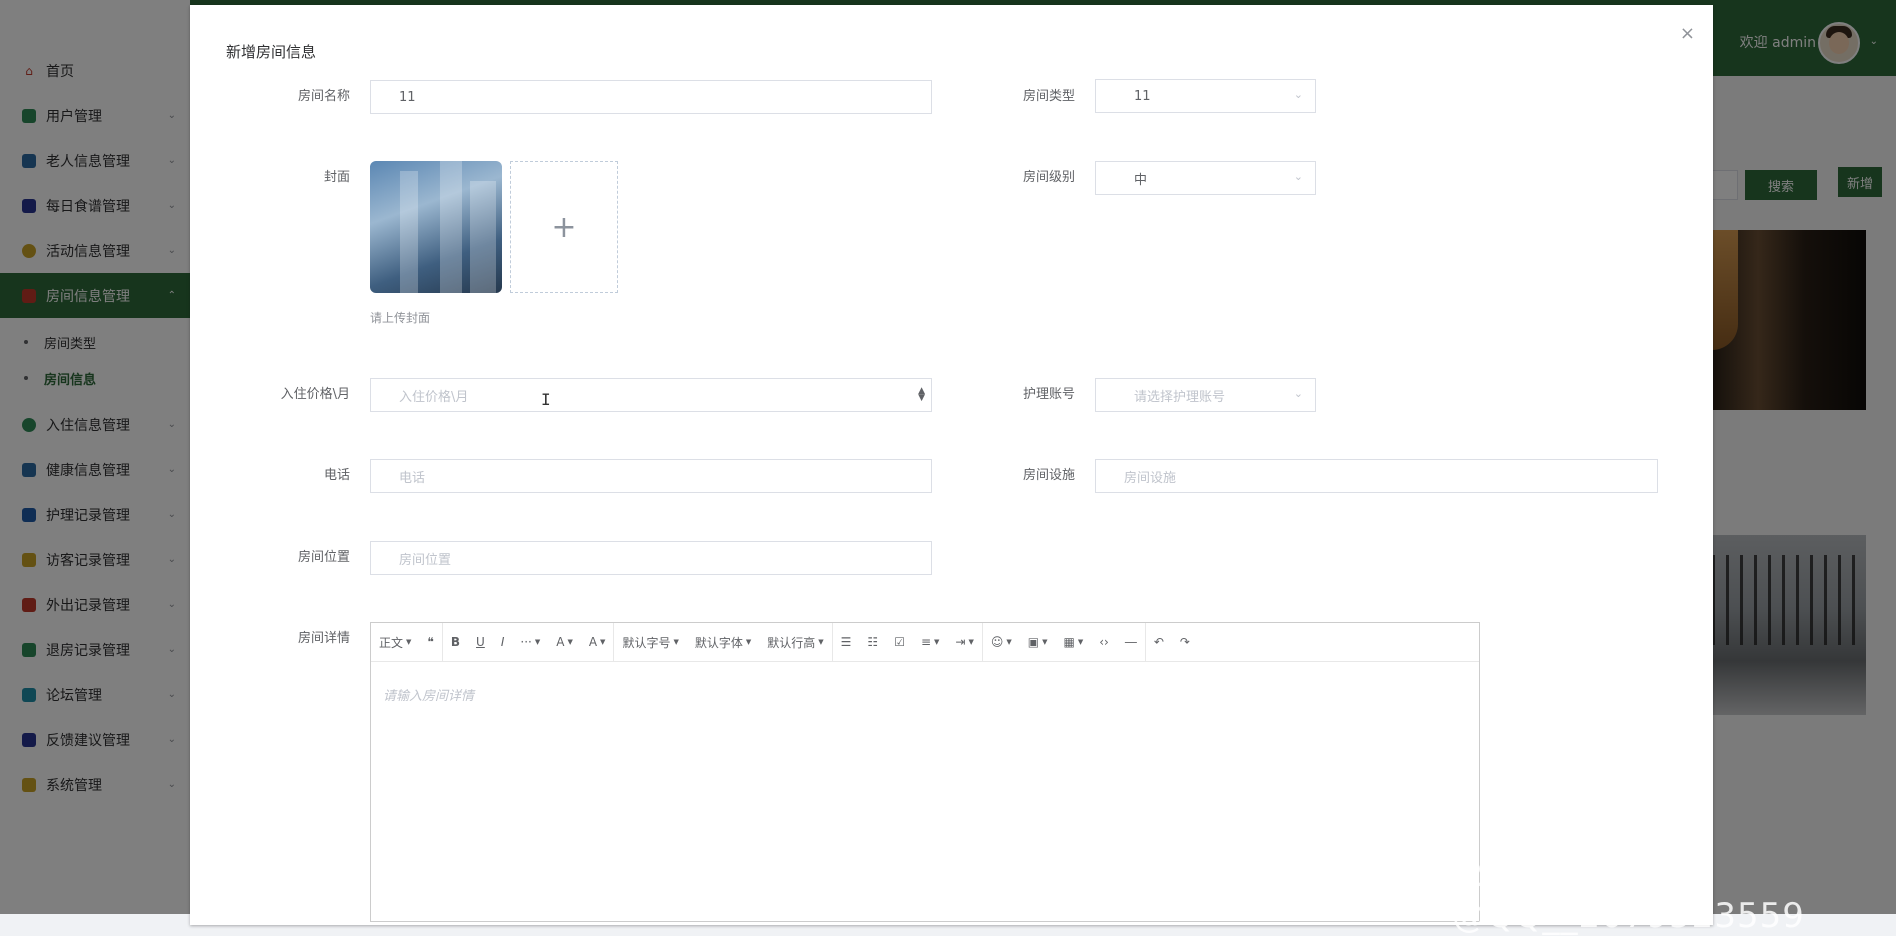 This screenshot has height=936, width=1896. I want to click on dialog-title: 新增房间信息, so click(271, 52).